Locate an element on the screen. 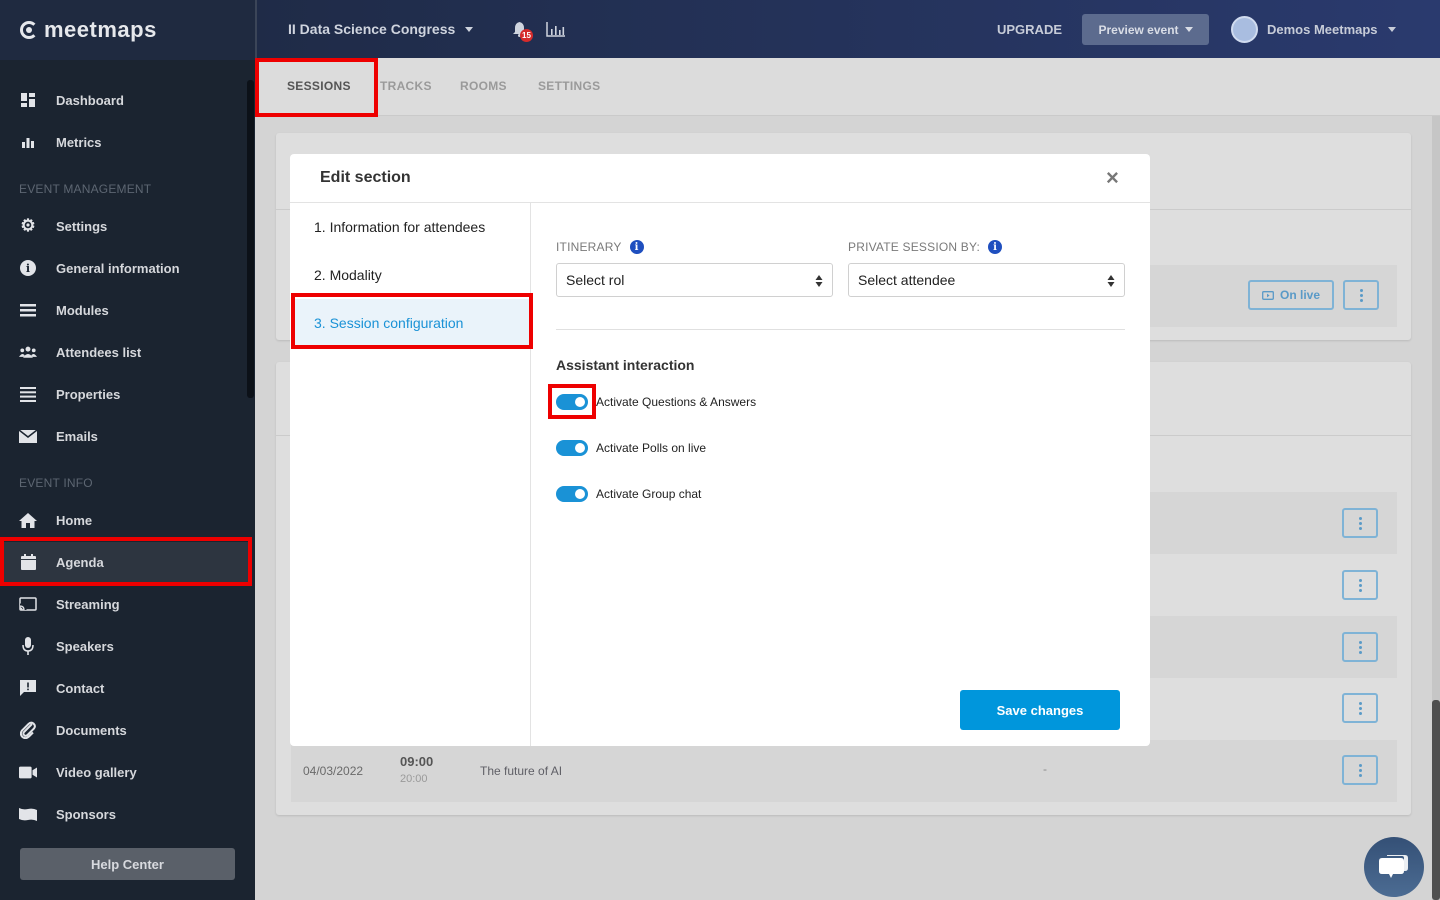 The image size is (1440, 900). sidebar-item-contact: Contact is located at coordinates (124, 688).